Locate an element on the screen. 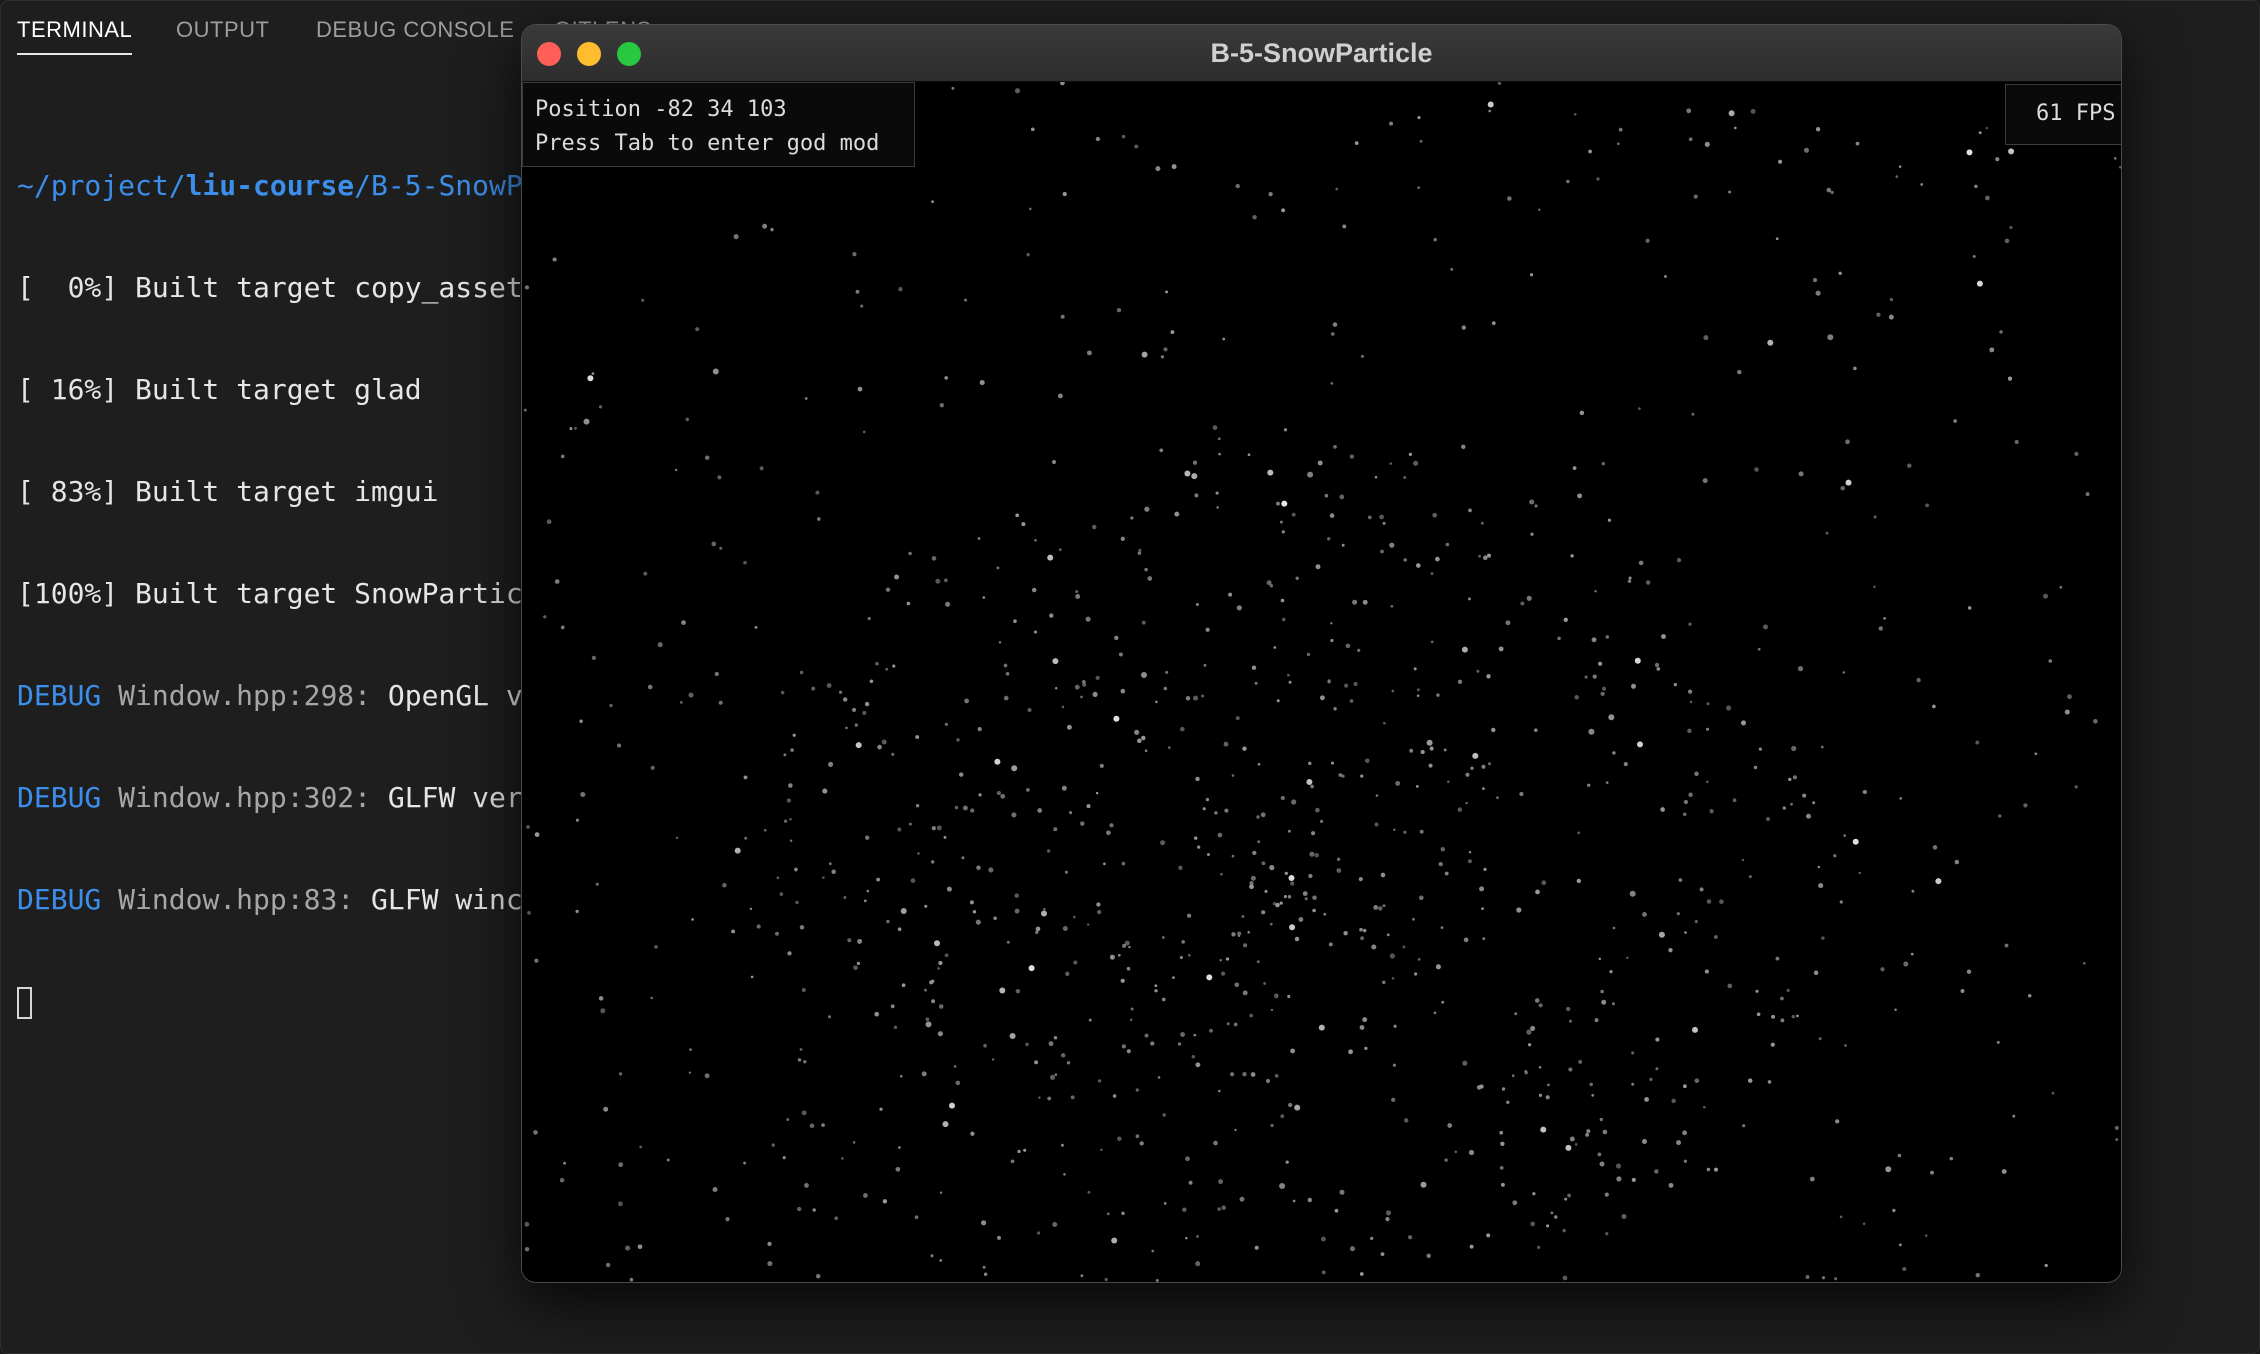 The width and height of the screenshot is (2260, 1354). tab-output: OUTPUT is located at coordinates (222, 35).